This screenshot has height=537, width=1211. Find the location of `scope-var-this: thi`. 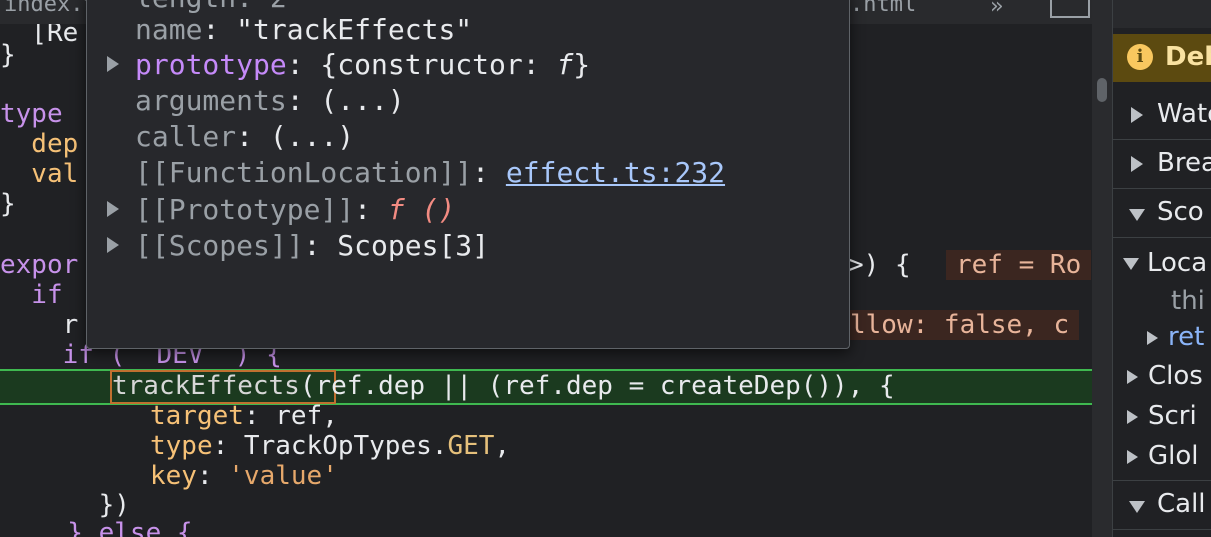

scope-var-this: thi is located at coordinates (1188, 301).